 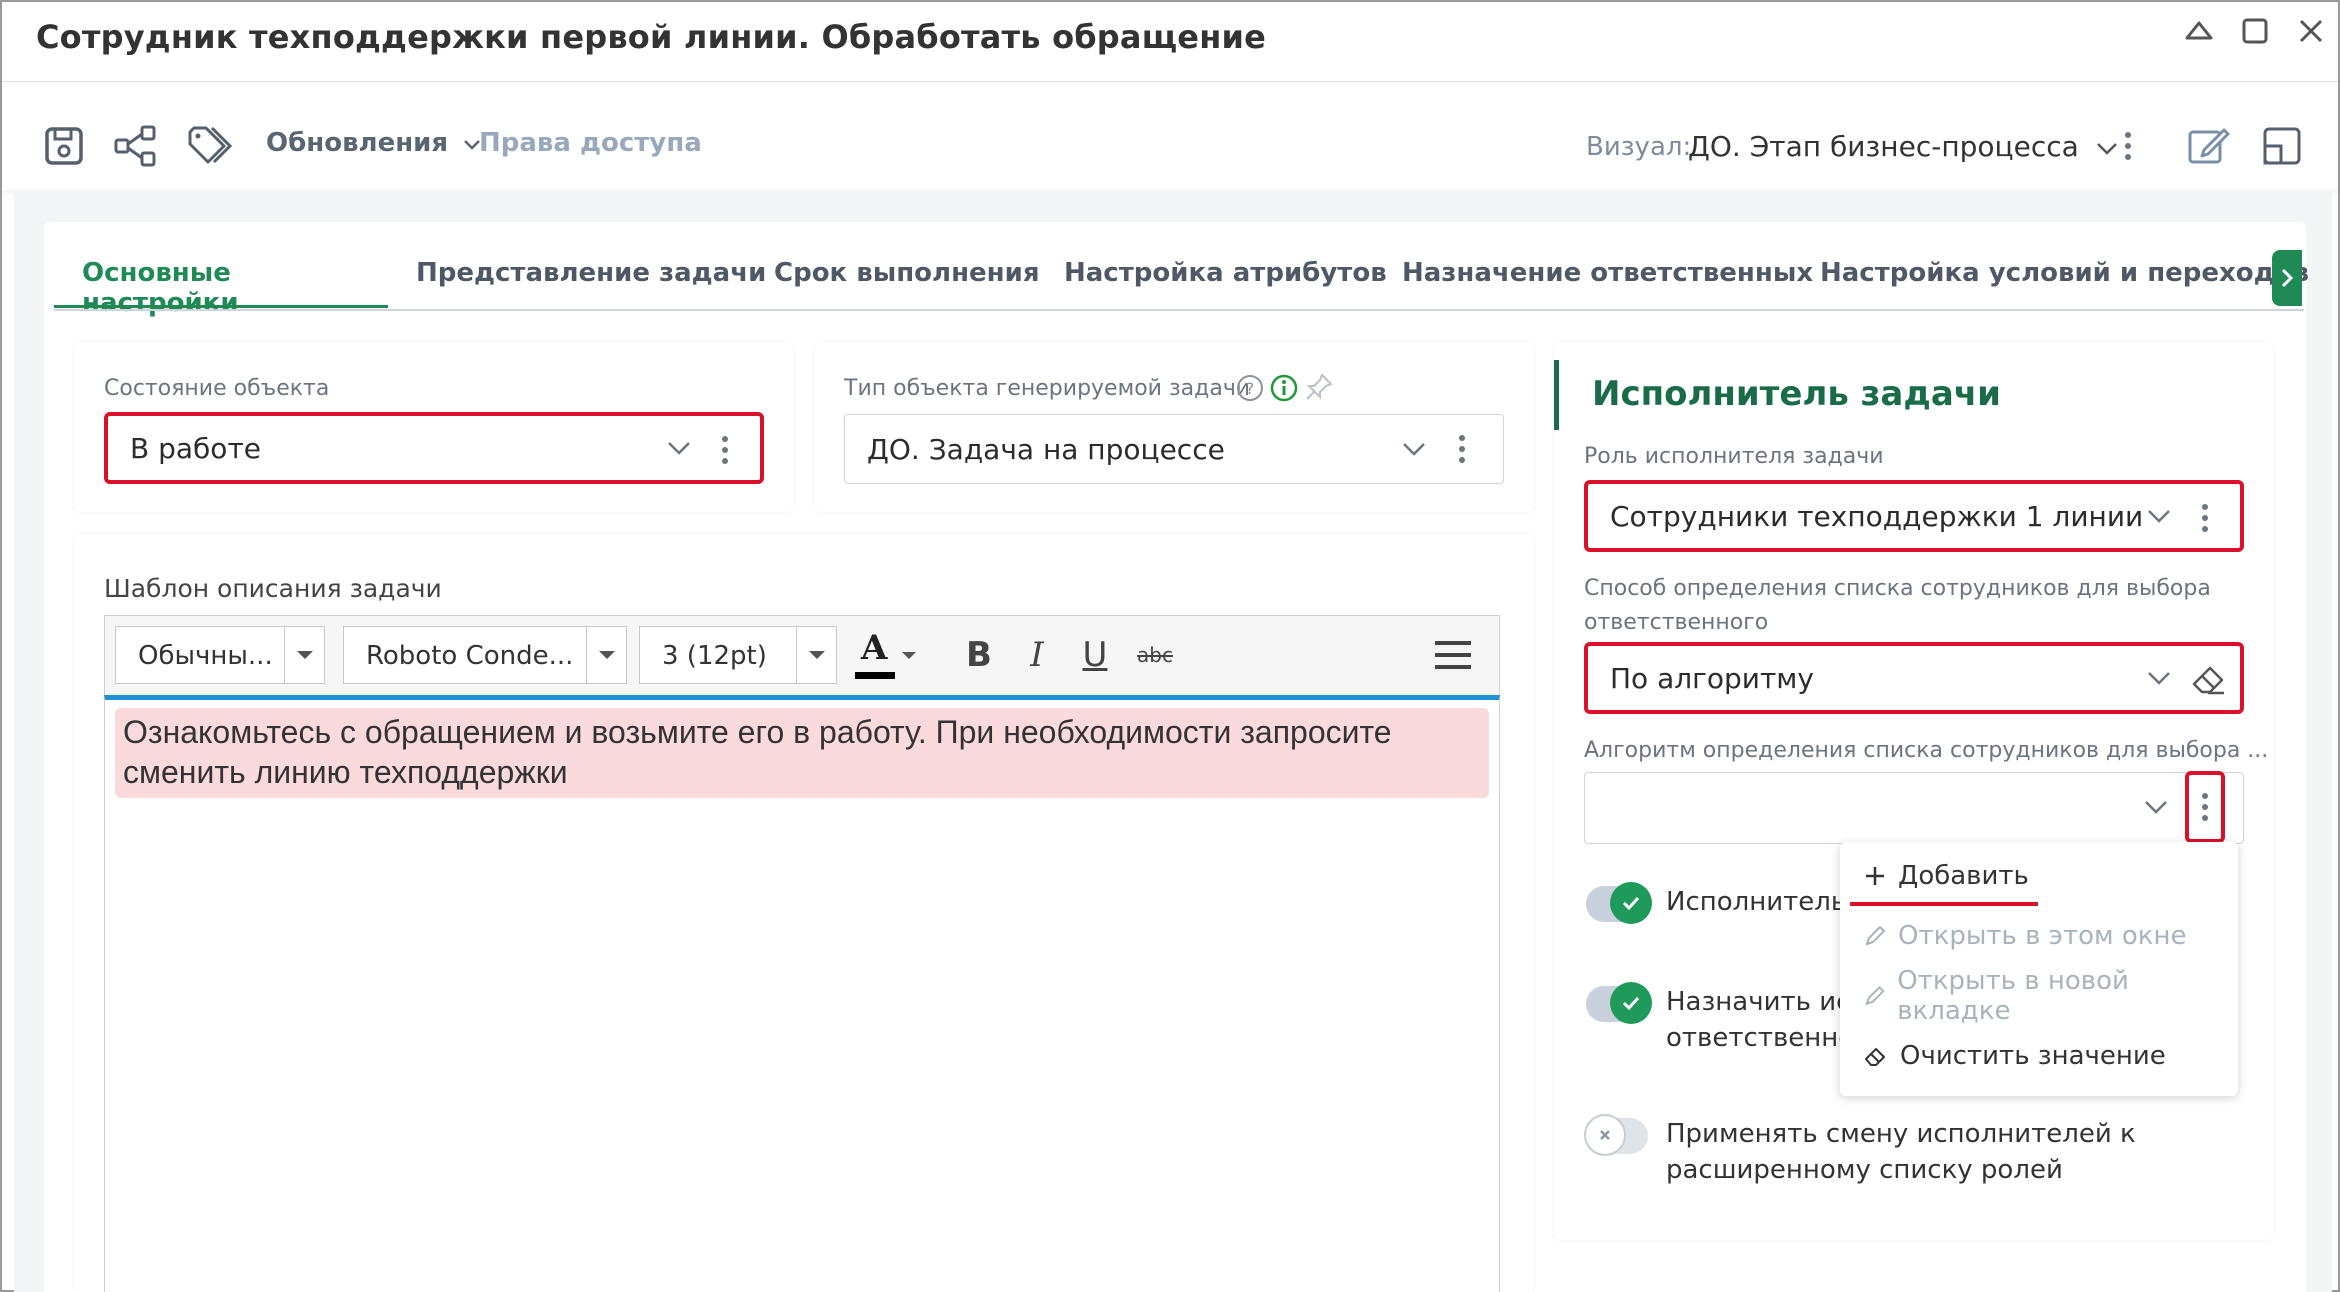 I want to click on role-value: Сотрудники техподдержки 1 линии, so click(x=1877, y=516).